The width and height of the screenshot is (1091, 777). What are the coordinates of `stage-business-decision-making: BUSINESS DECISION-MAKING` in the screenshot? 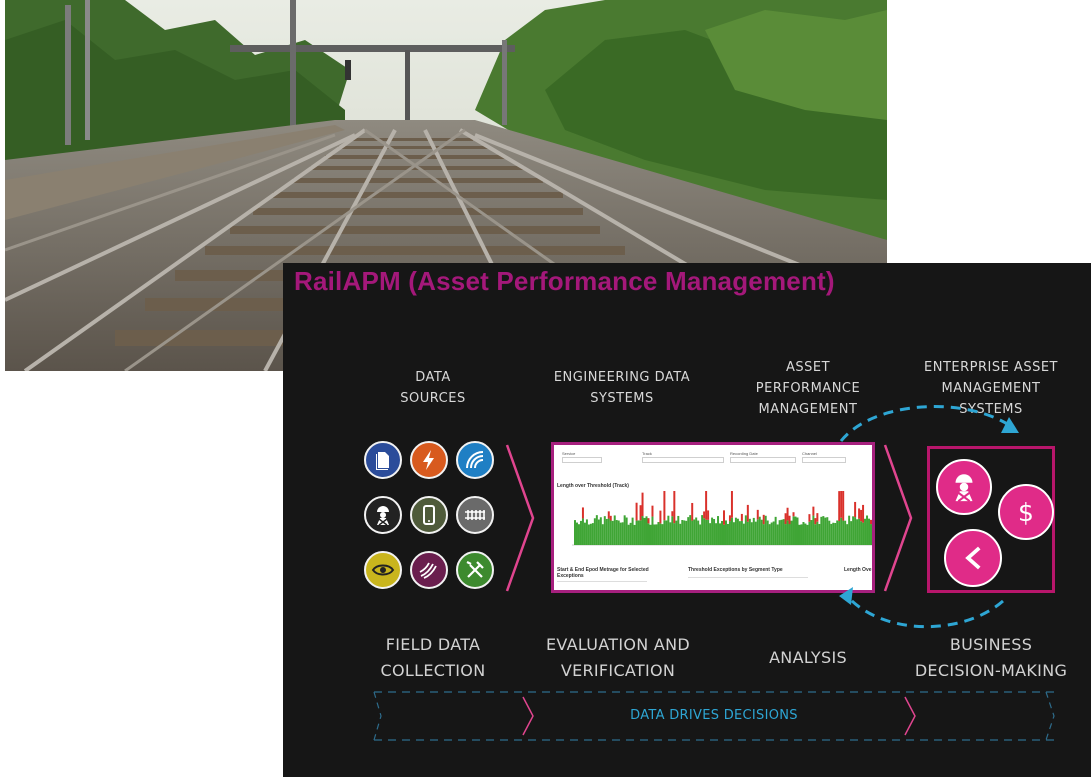 It's located at (991, 658).